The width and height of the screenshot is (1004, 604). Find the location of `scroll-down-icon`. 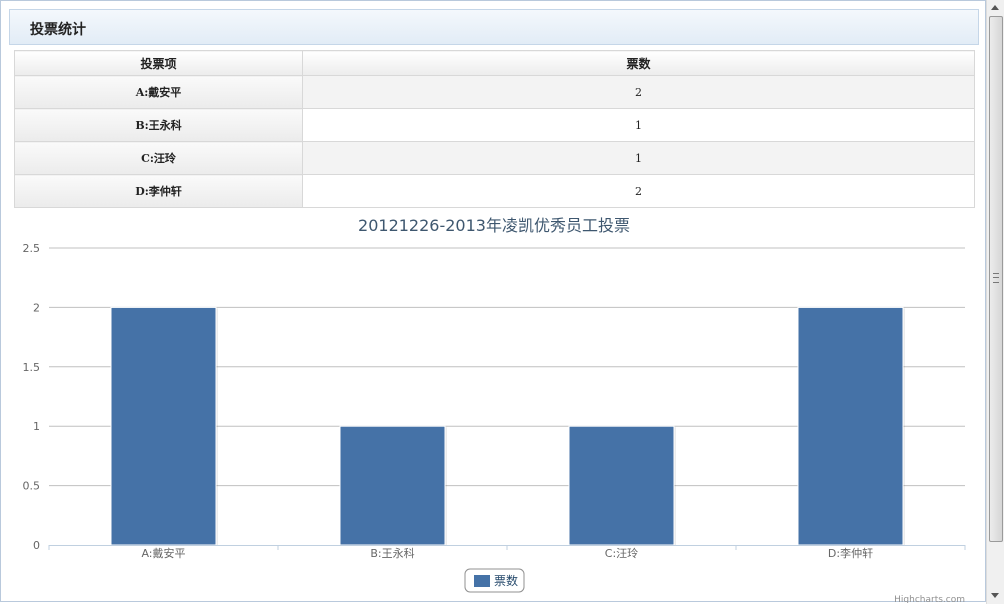

scroll-down-icon is located at coordinates (995, 595).